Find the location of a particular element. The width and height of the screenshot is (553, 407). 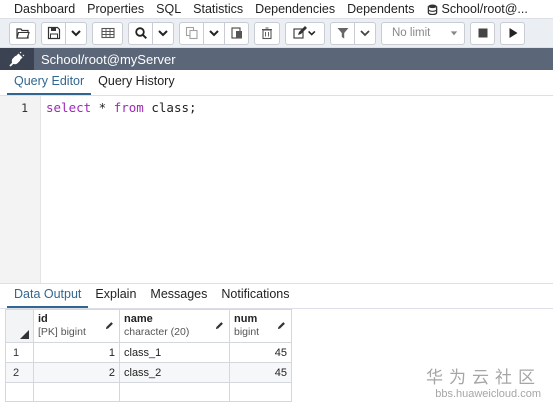

execute-button is located at coordinates (512, 33).